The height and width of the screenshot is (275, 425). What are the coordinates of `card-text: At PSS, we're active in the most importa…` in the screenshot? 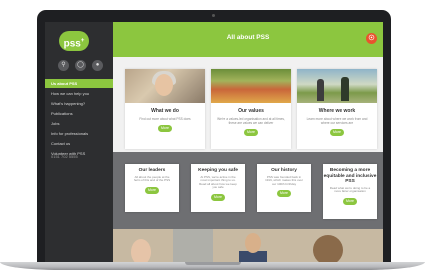 It's located at (218, 182).